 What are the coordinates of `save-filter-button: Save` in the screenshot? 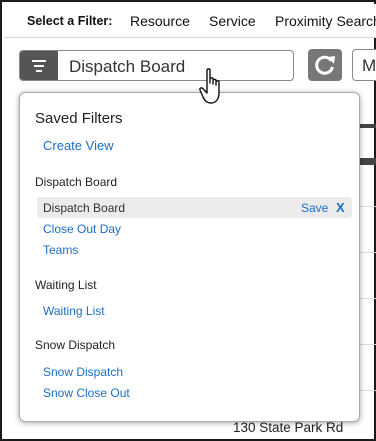 It's located at (314, 208).